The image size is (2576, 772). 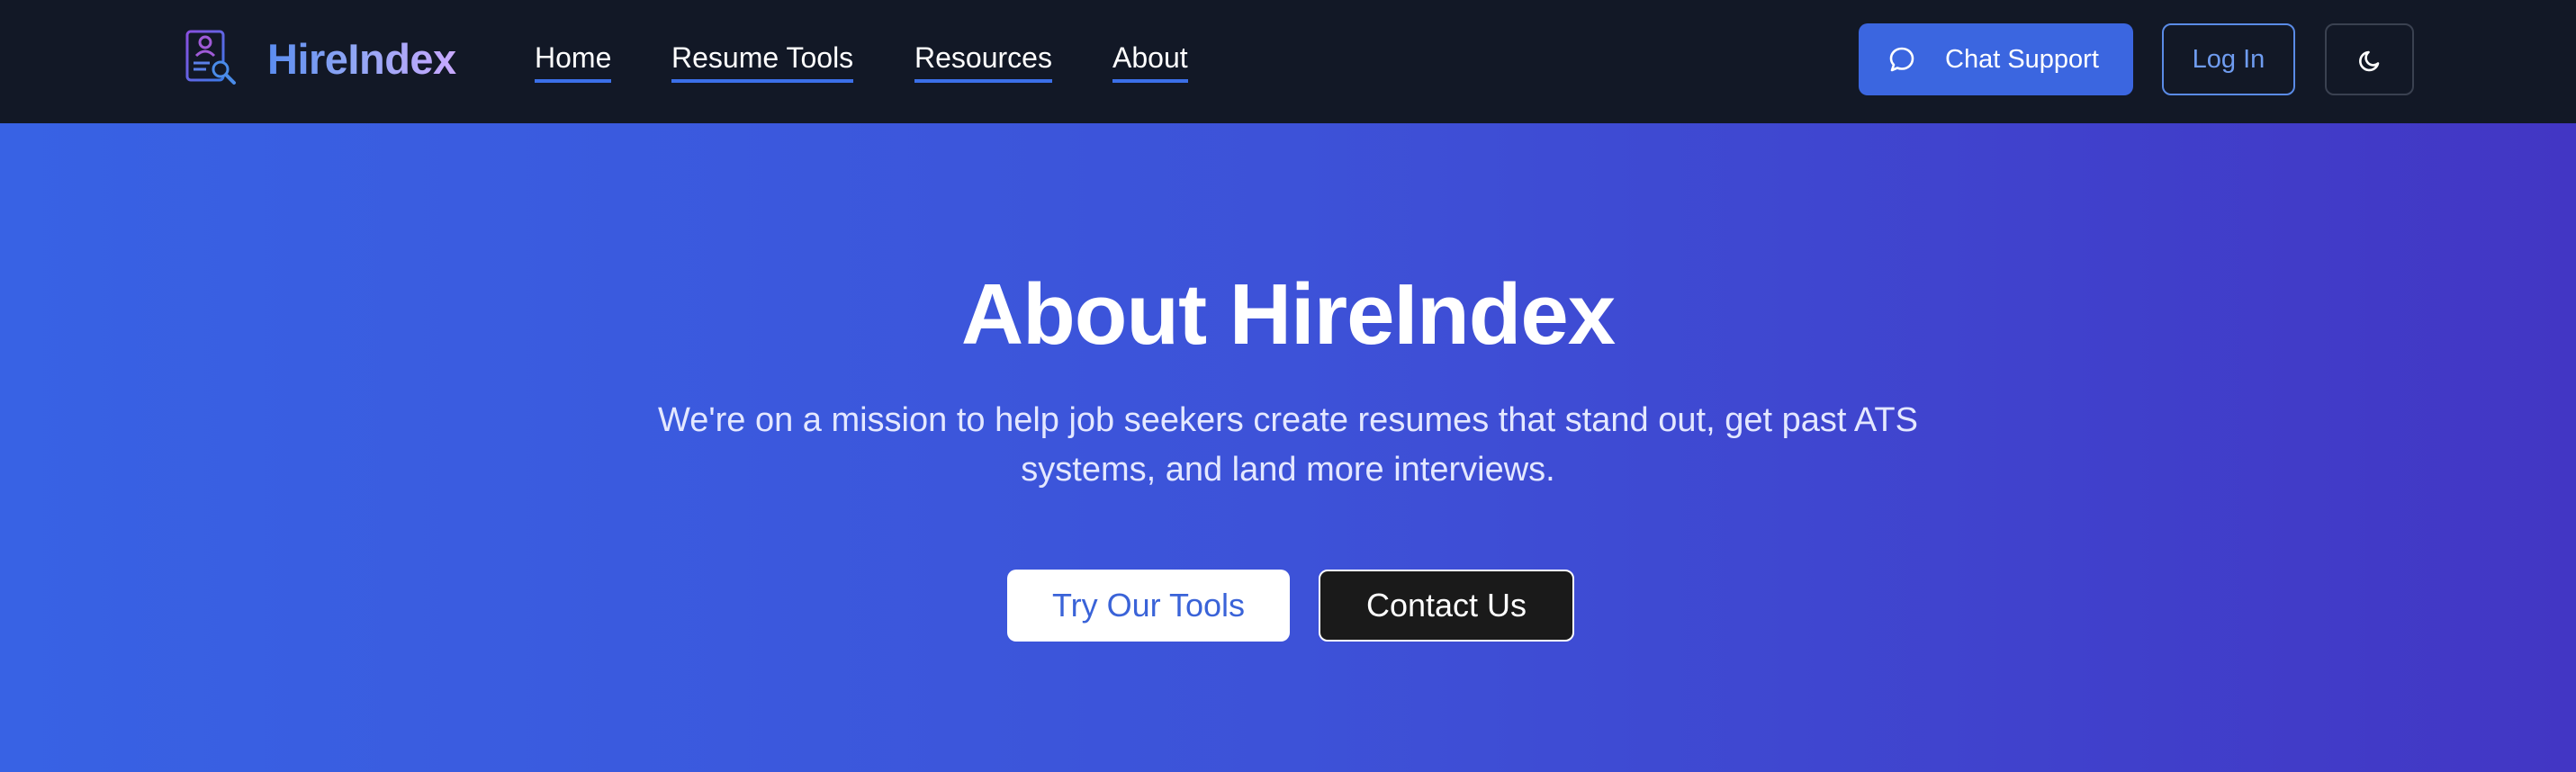 I want to click on nav-link-resume-tools: Resume Tools, so click(x=762, y=61).